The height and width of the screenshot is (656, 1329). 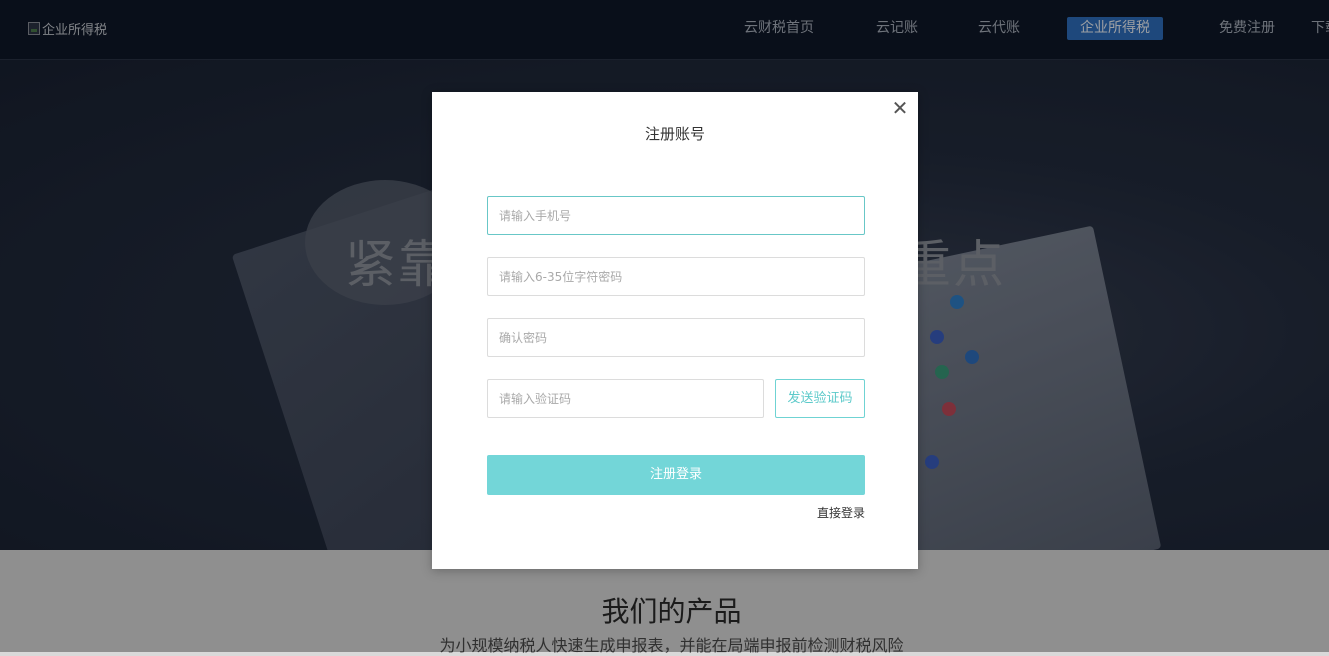 I want to click on send-code-button: 发送验证码, so click(x=820, y=398).